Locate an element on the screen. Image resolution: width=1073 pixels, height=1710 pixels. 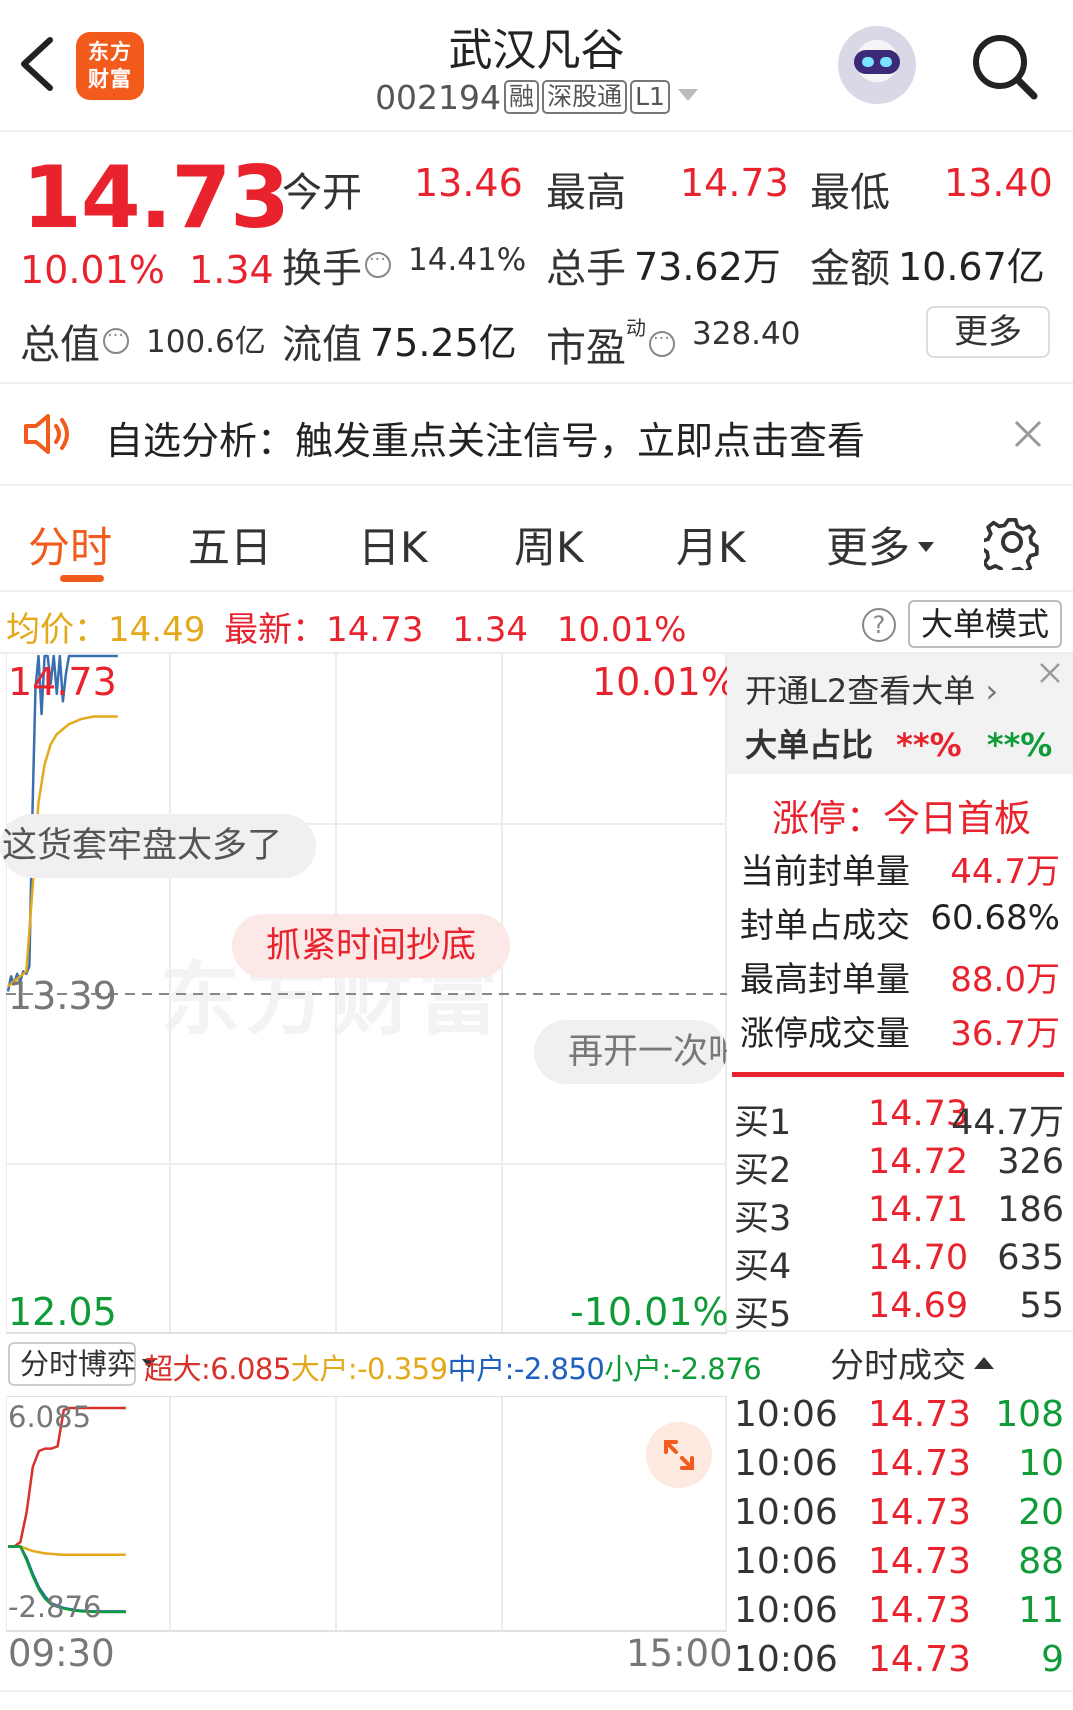
stock-code-row: 002194 融深股通 L1 is located at coordinates (536, 97).